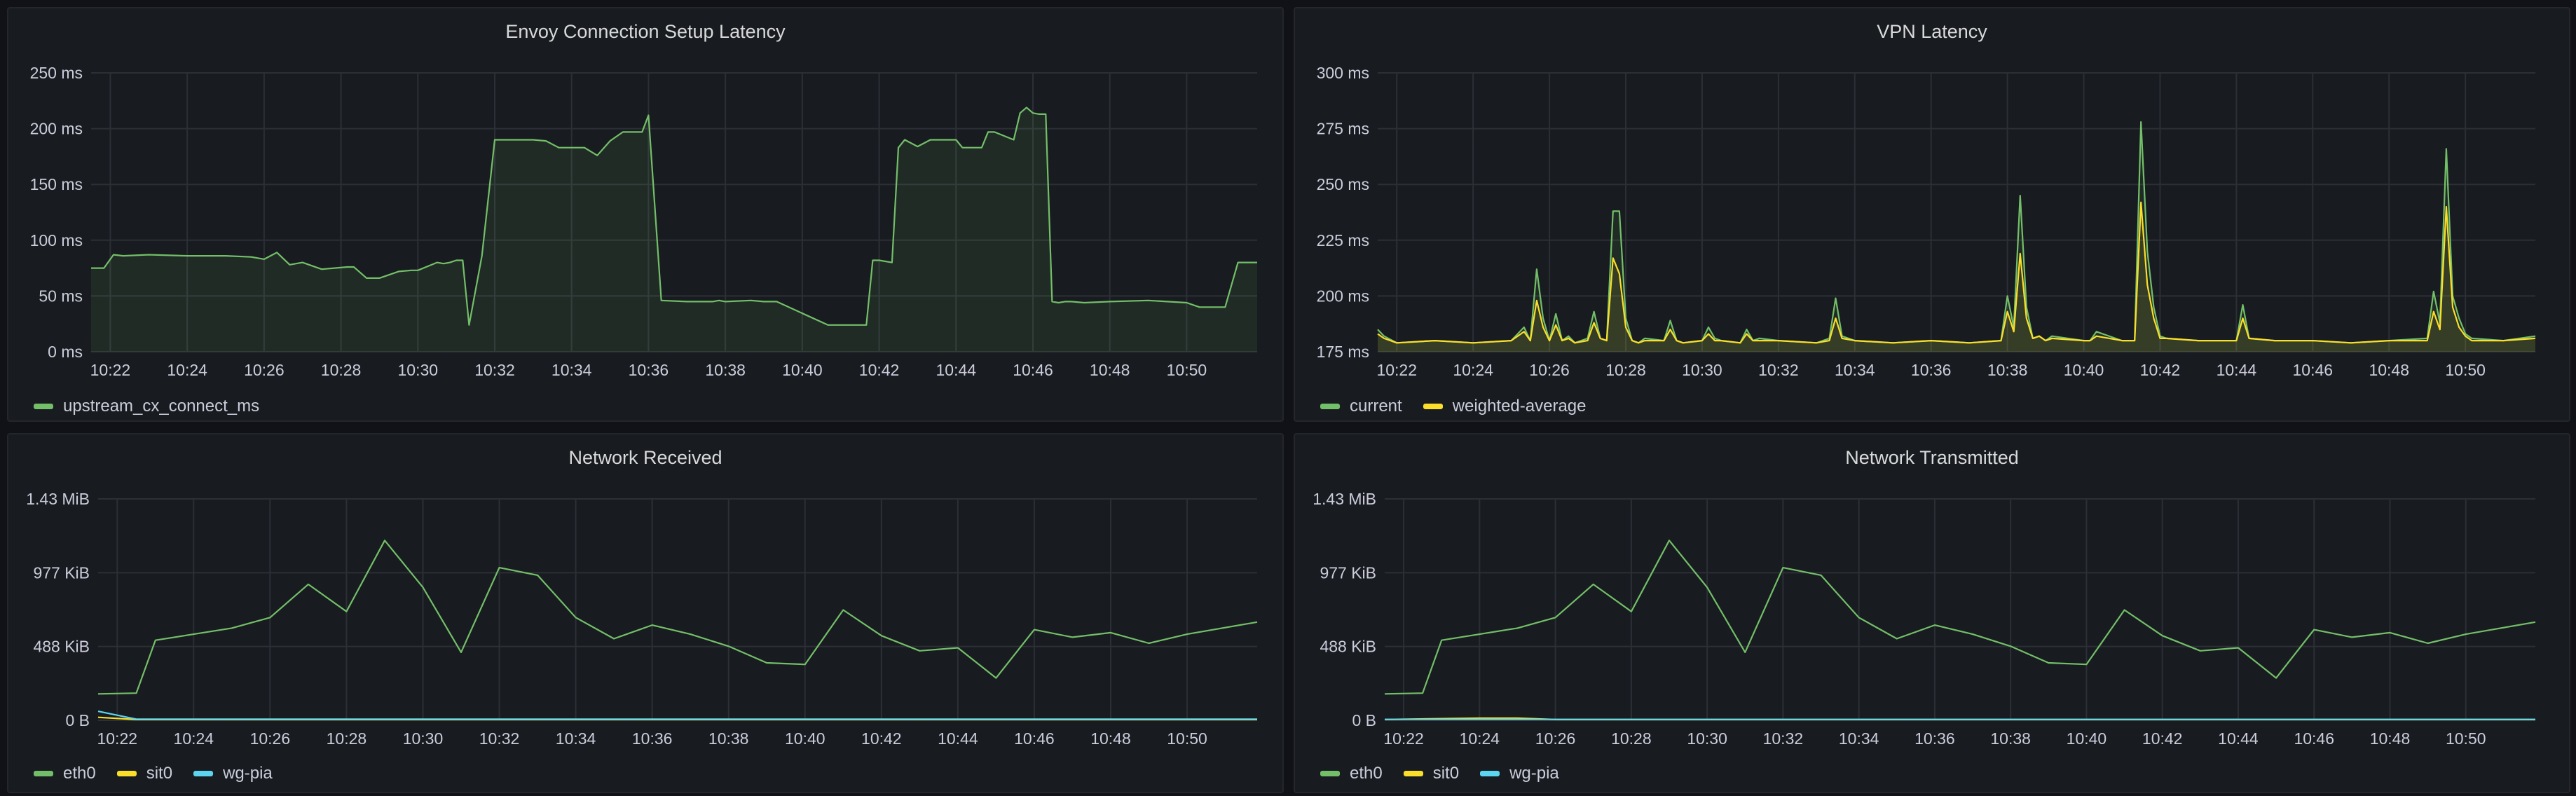 The image size is (2576, 796). What do you see at coordinates (1364, 720) in the screenshot?
I see `y-tick-label: 0 B` at bounding box center [1364, 720].